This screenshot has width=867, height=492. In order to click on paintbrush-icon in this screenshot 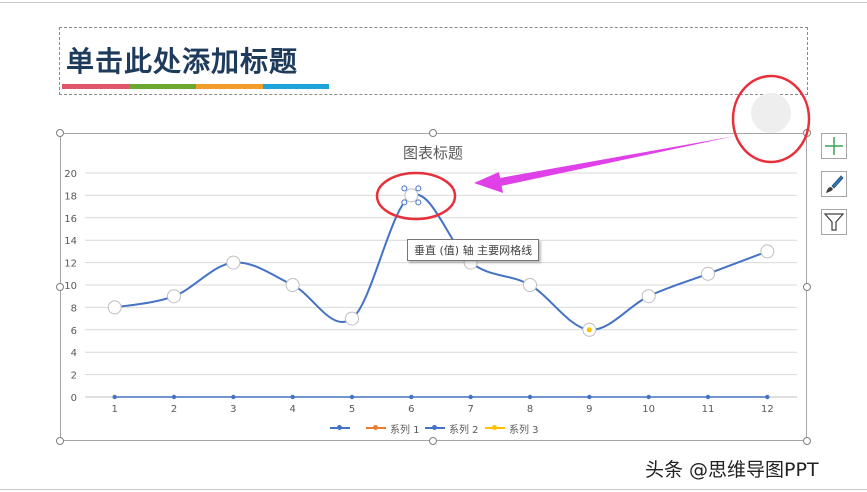, I will do `click(835, 184)`.